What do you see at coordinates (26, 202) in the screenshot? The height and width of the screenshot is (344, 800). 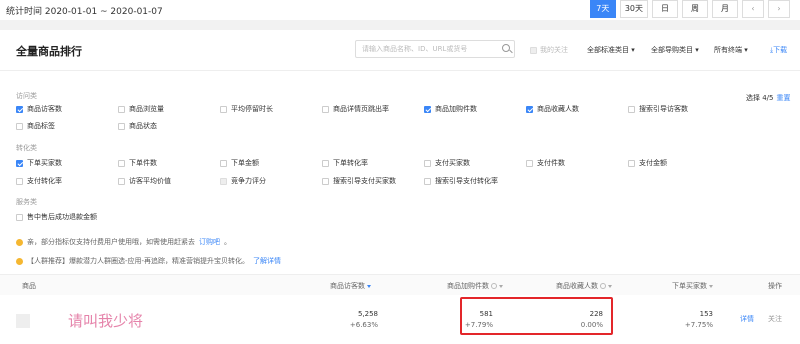 I see `service-metrics-label: 服务类` at bounding box center [26, 202].